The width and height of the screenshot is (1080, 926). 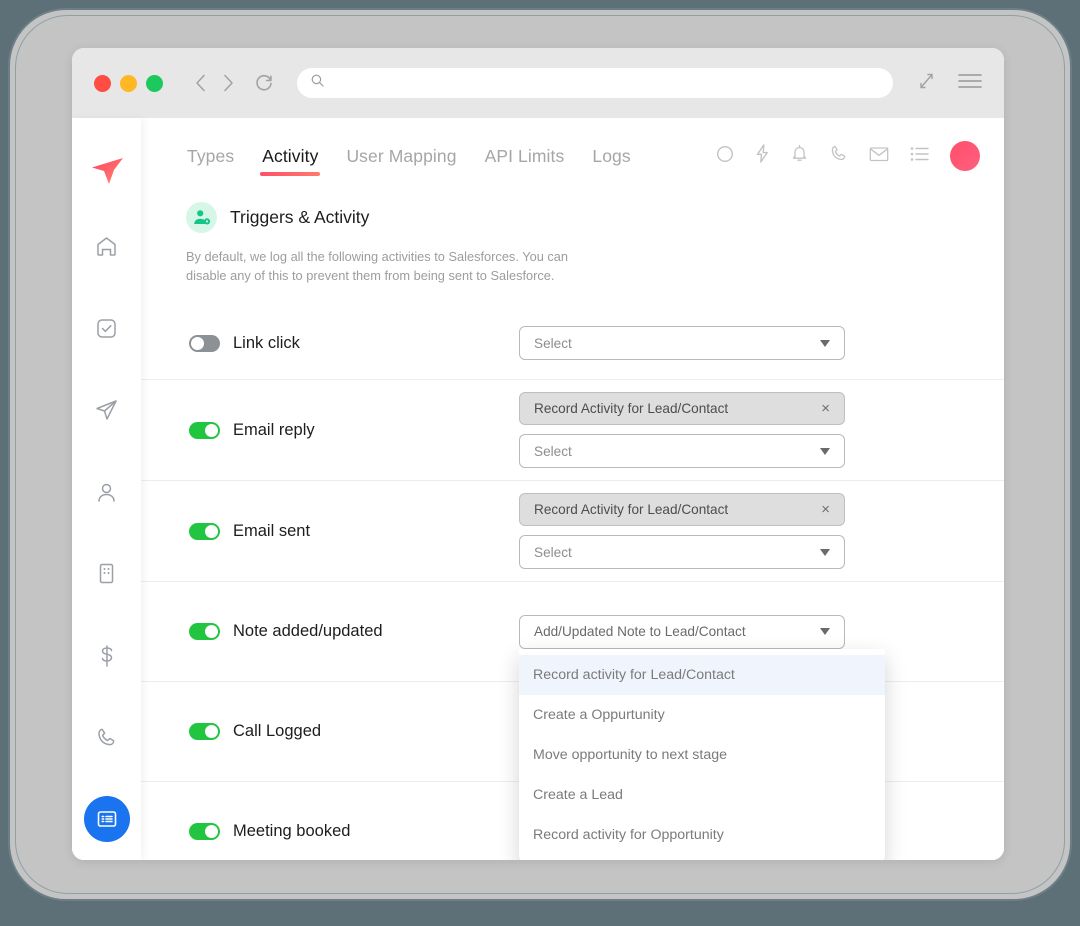 I want to click on row-label: Note added/updated, so click(x=308, y=631).